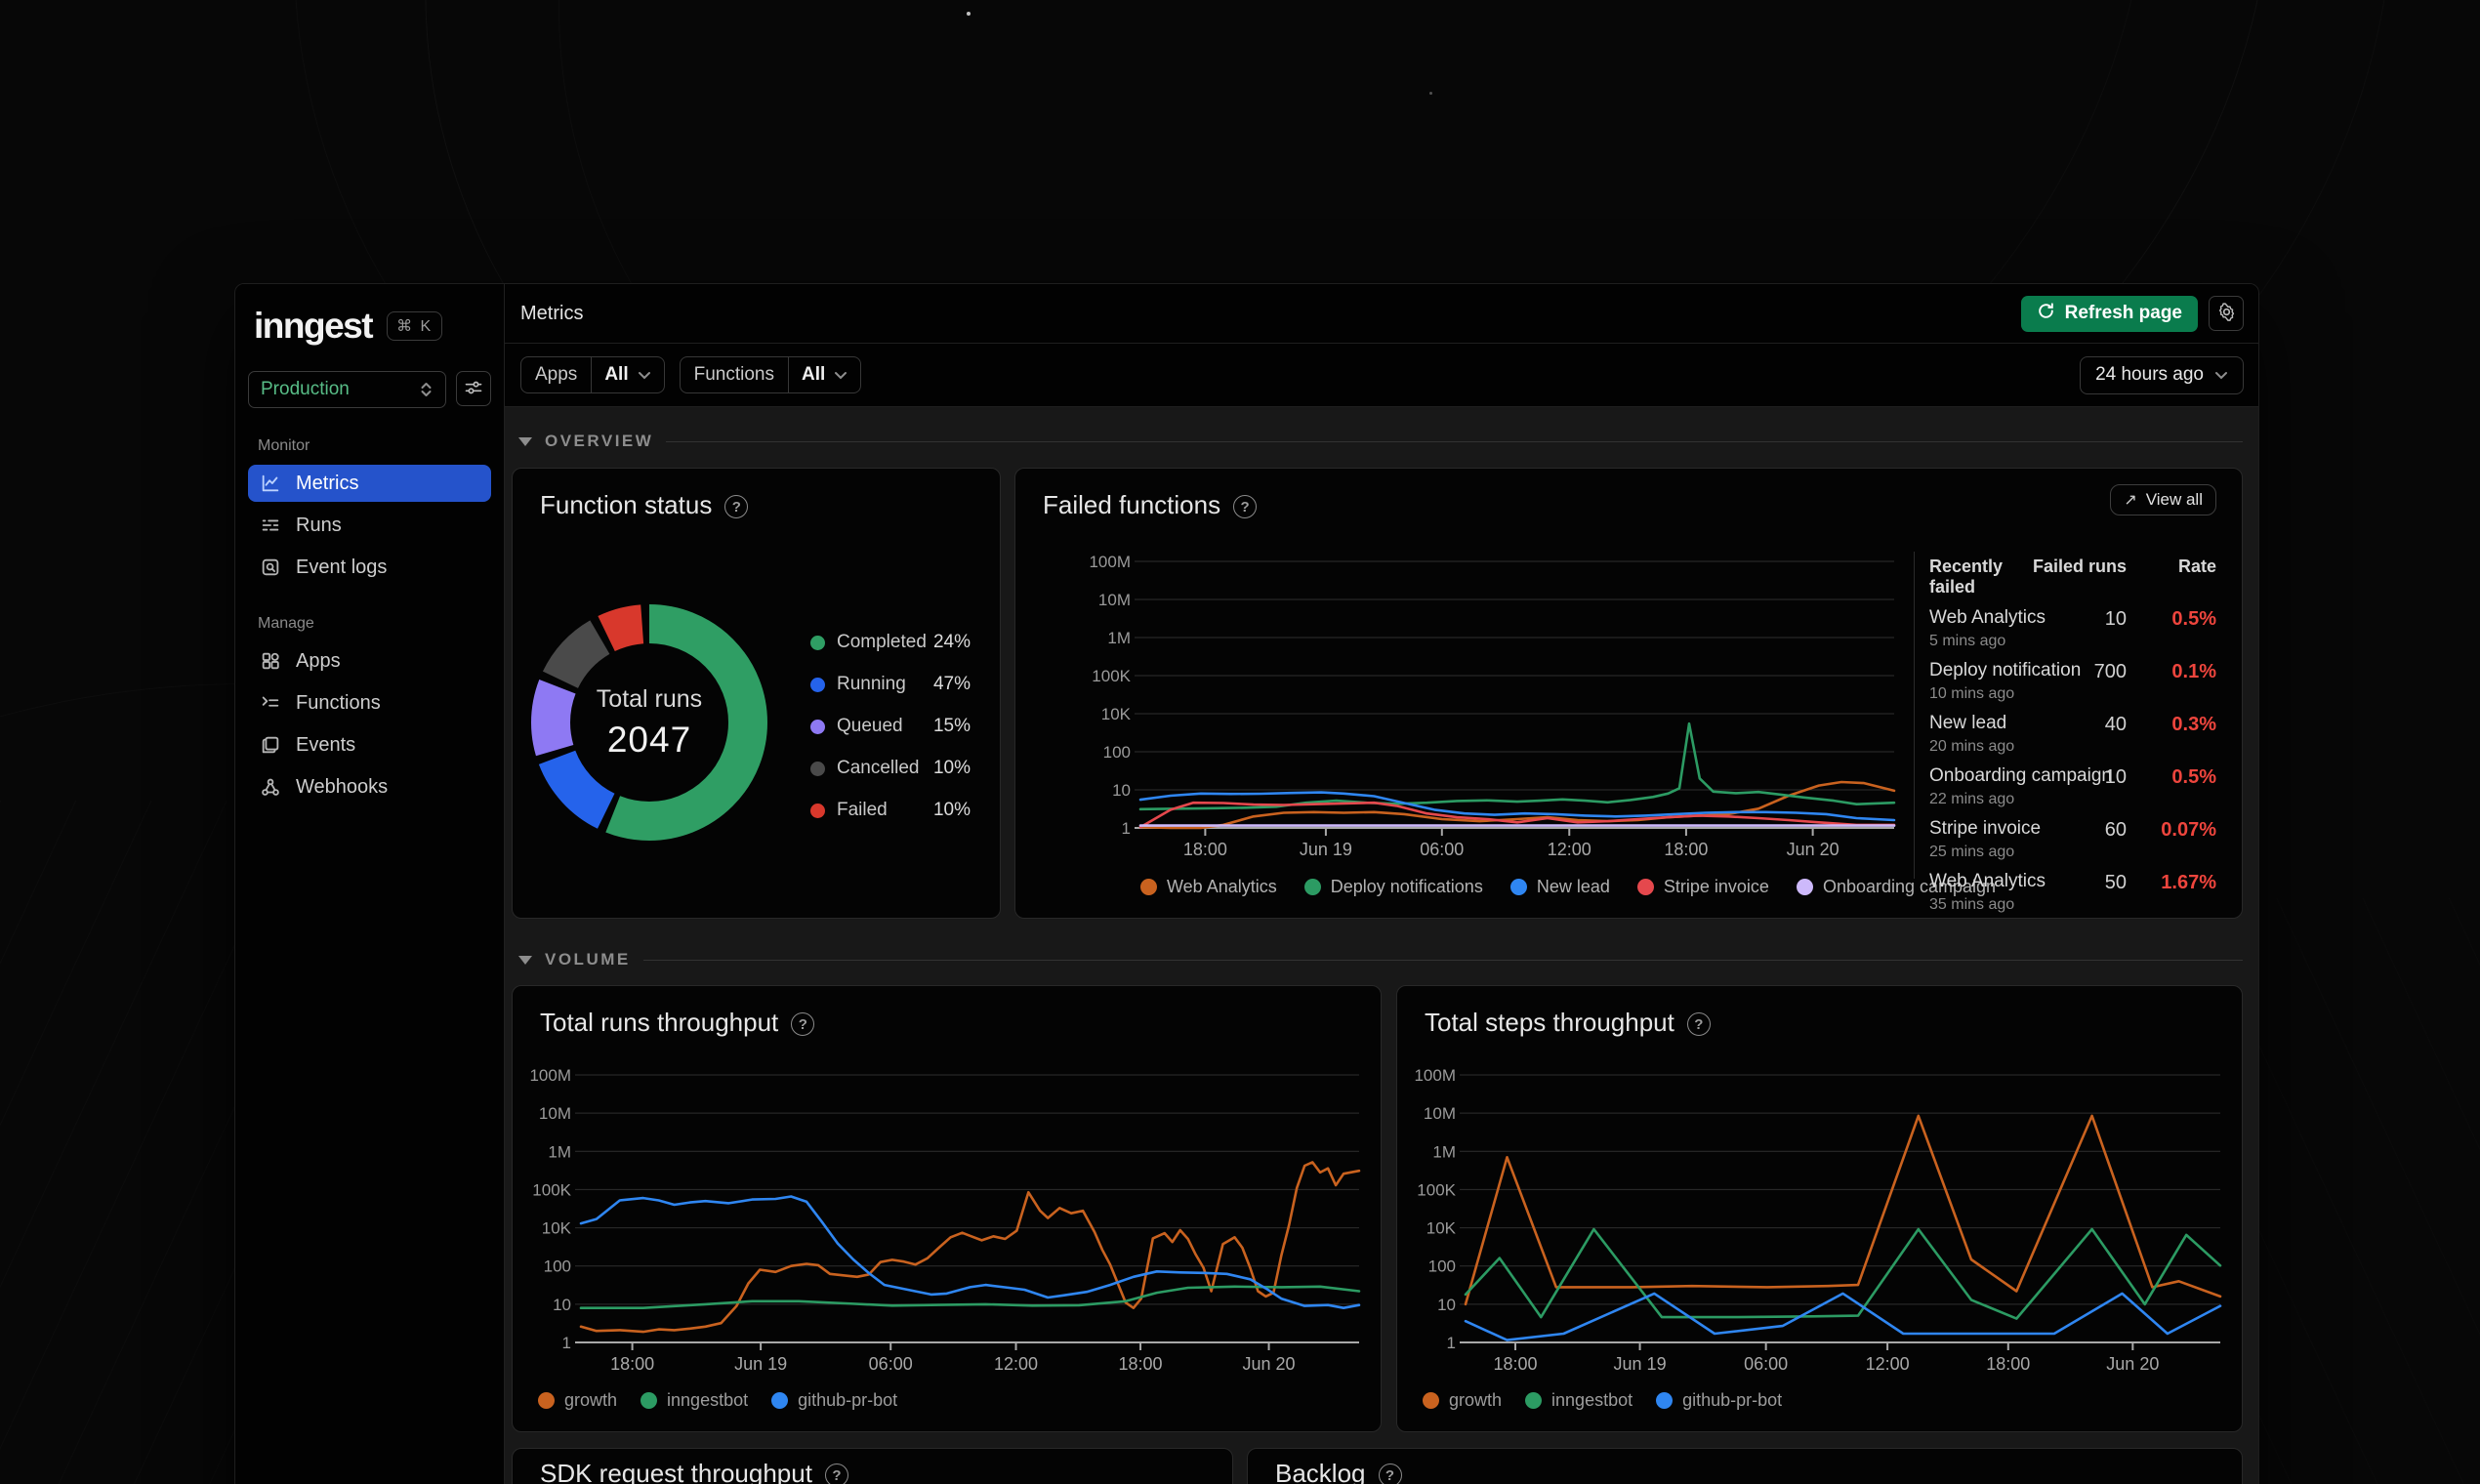 This screenshot has width=2480, height=1484. Describe the element at coordinates (676, 1472) in the screenshot. I see `card-title: SDK request throughput` at that location.